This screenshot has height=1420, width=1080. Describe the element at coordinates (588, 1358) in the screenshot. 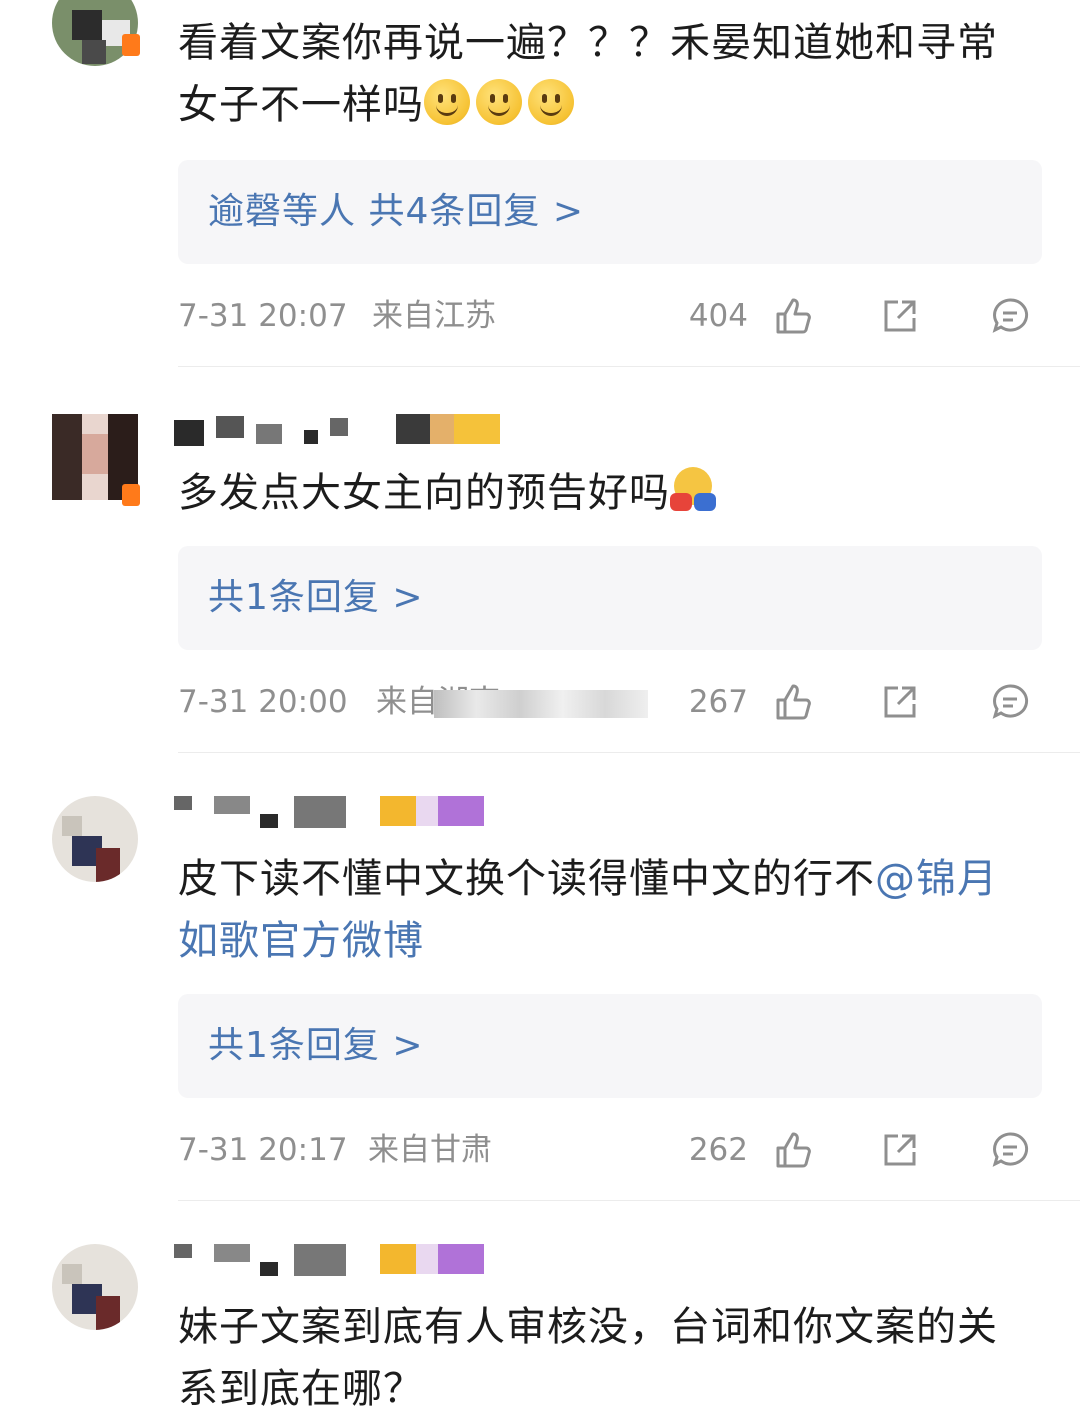

I see `comment-text: 妹子文案到底有人审核没，台词和你文案的关系到底在哪？` at that location.